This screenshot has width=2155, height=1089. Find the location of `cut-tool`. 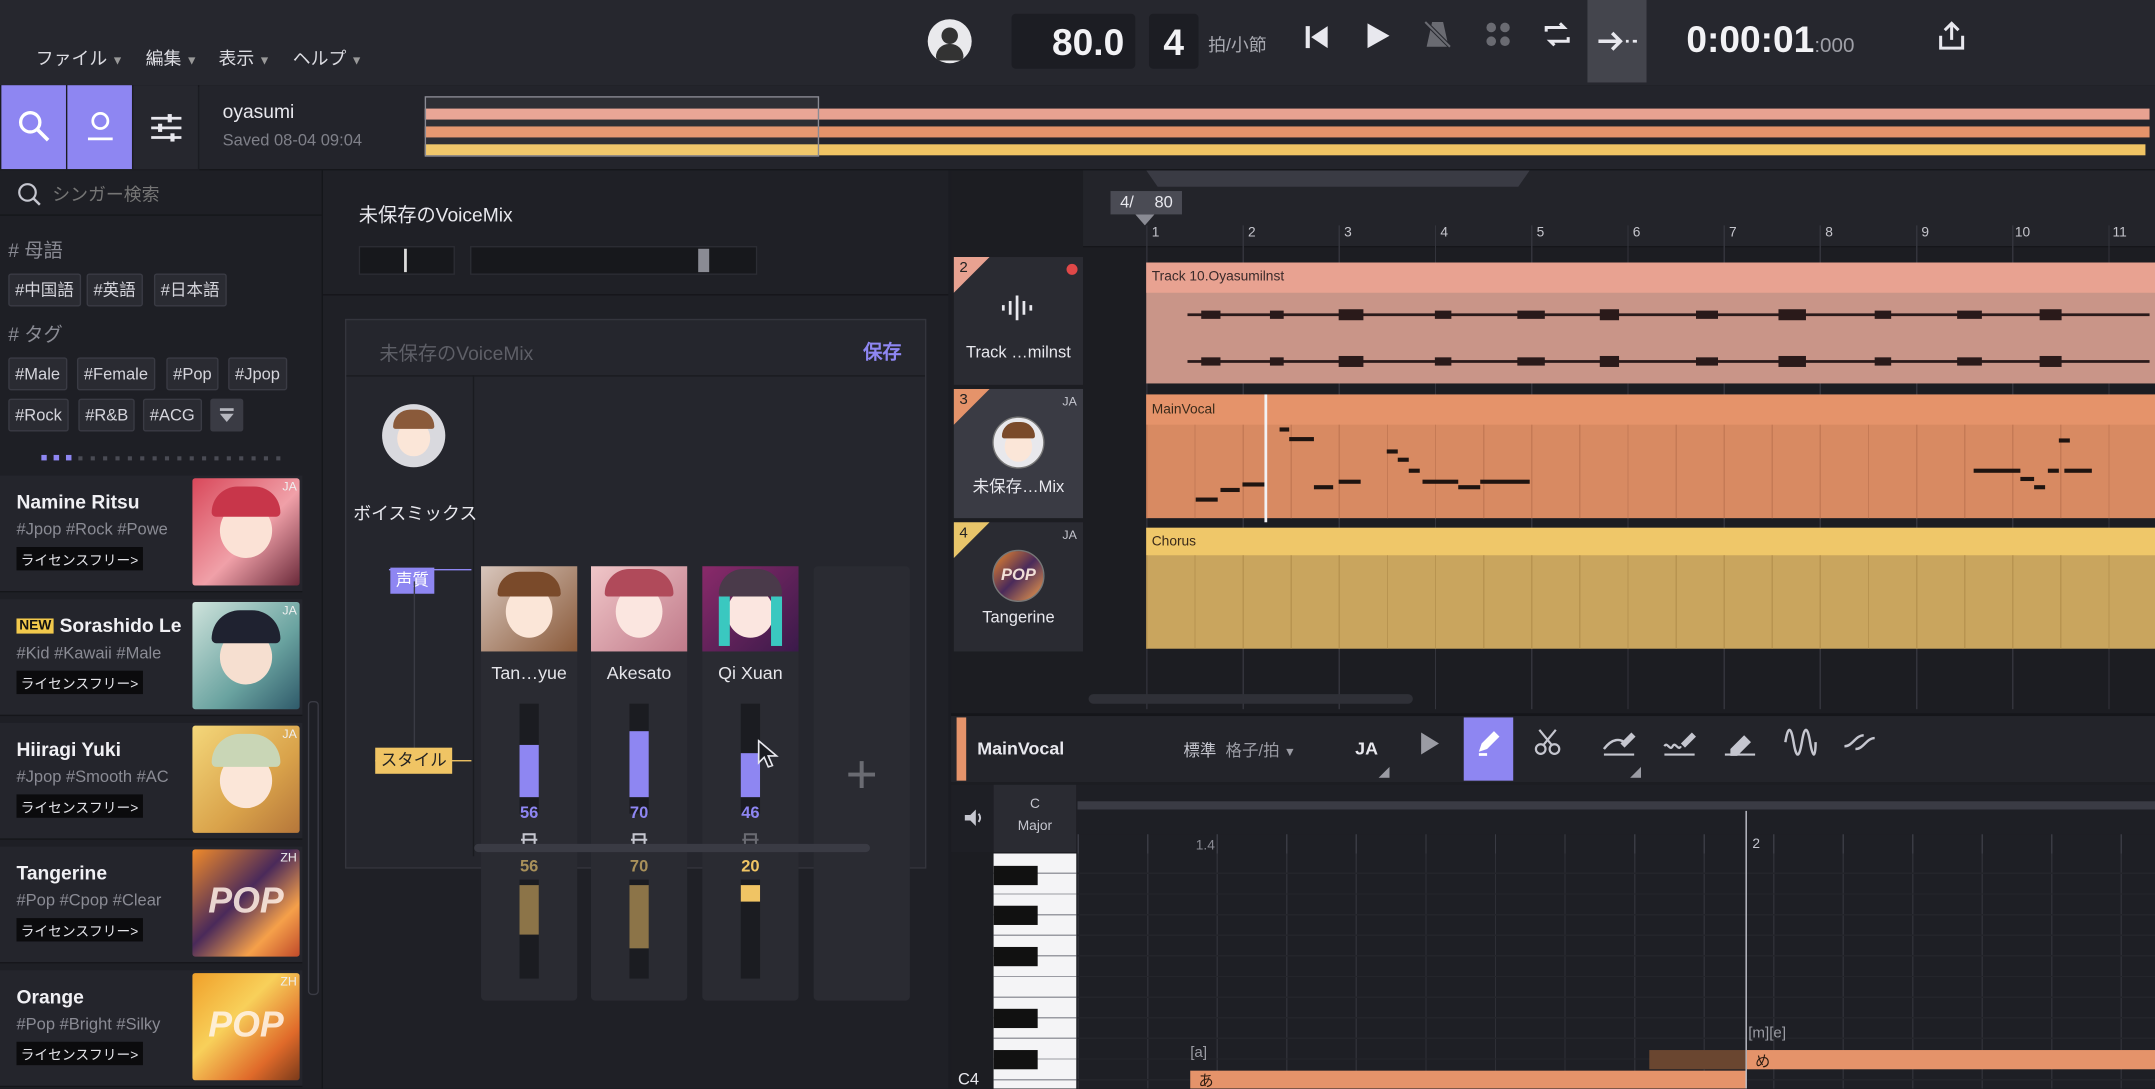

cut-tool is located at coordinates (1547, 748).